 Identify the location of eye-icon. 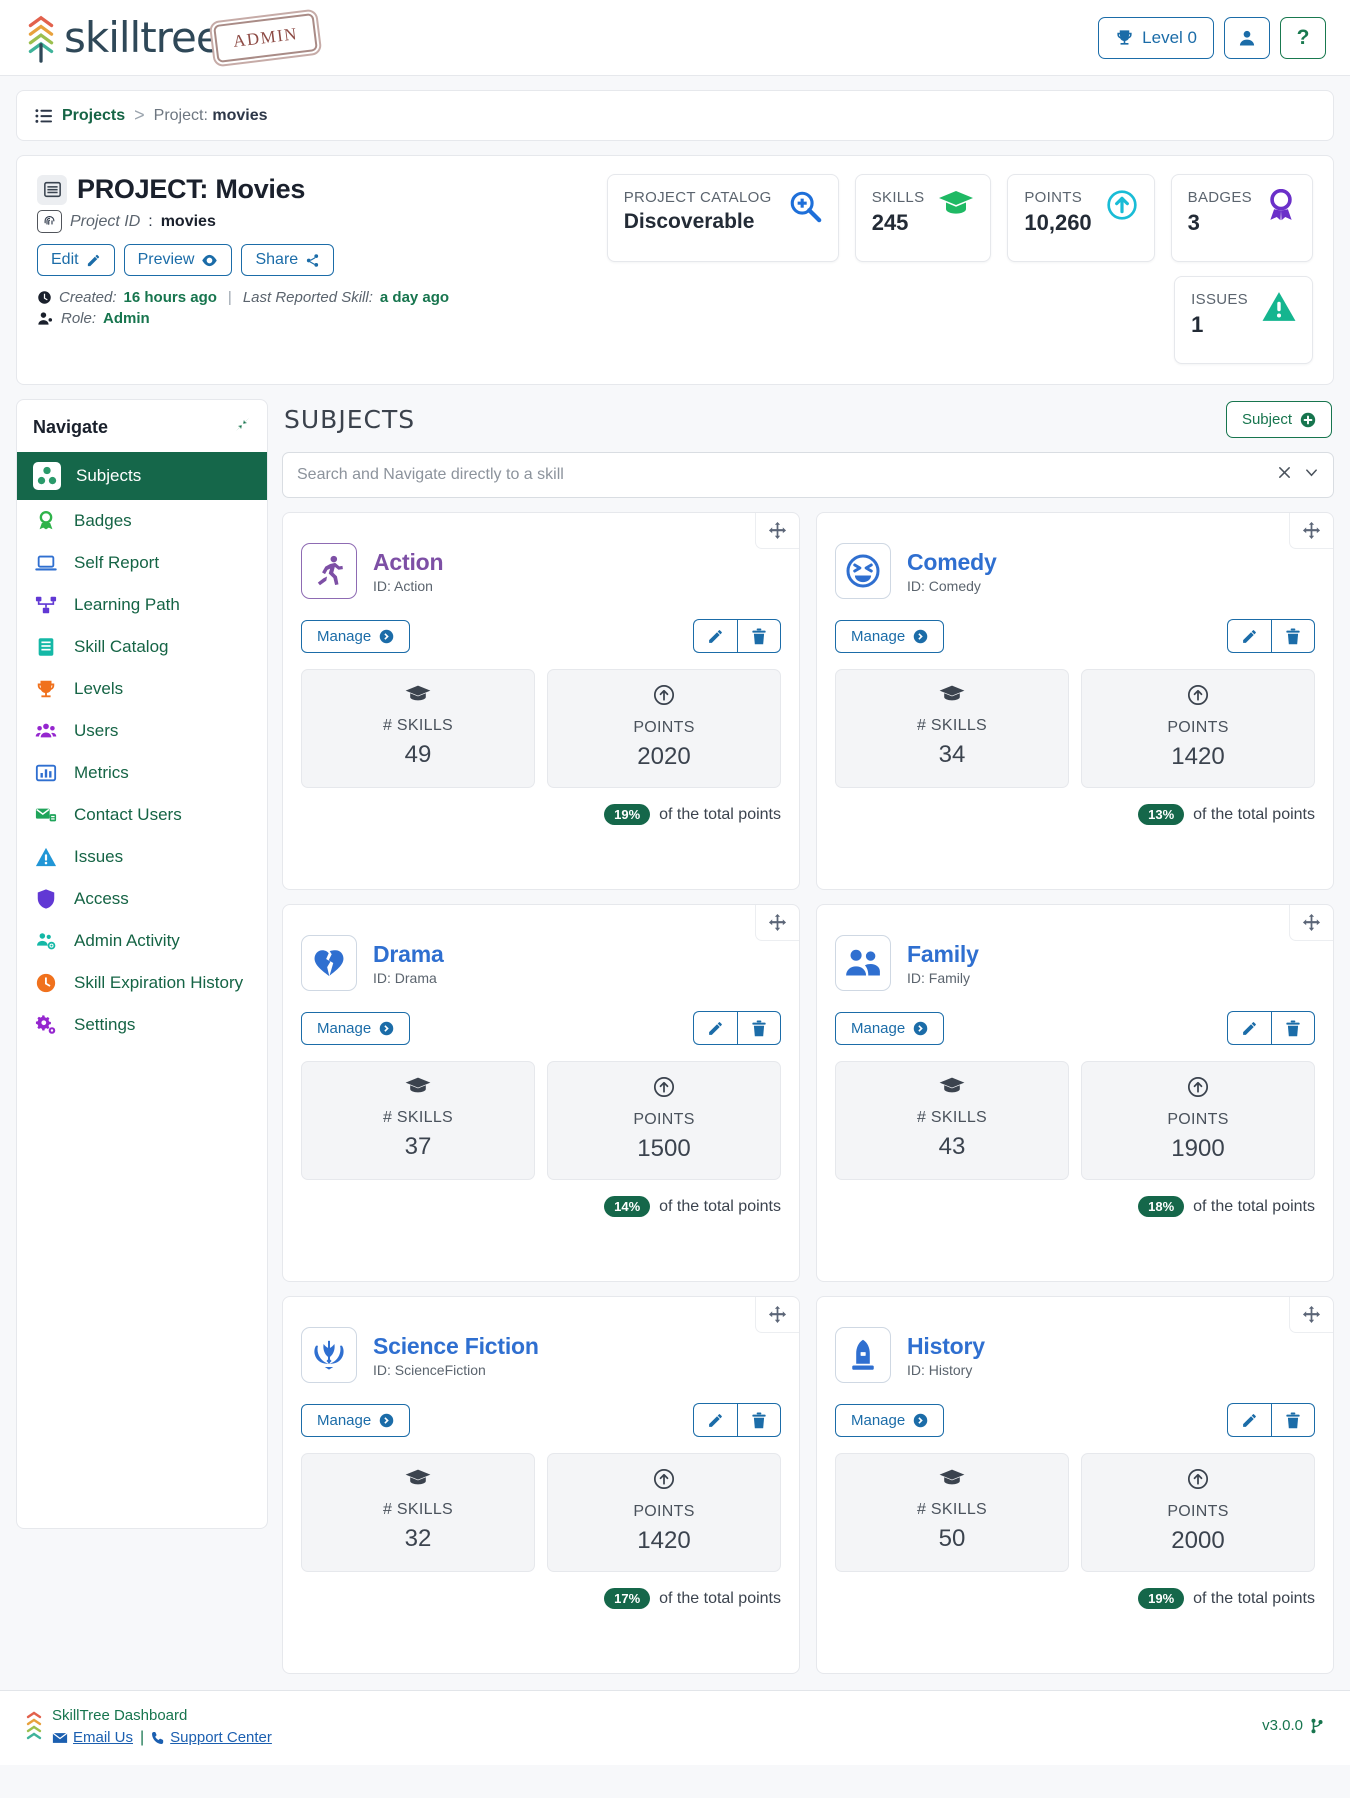
(210, 260).